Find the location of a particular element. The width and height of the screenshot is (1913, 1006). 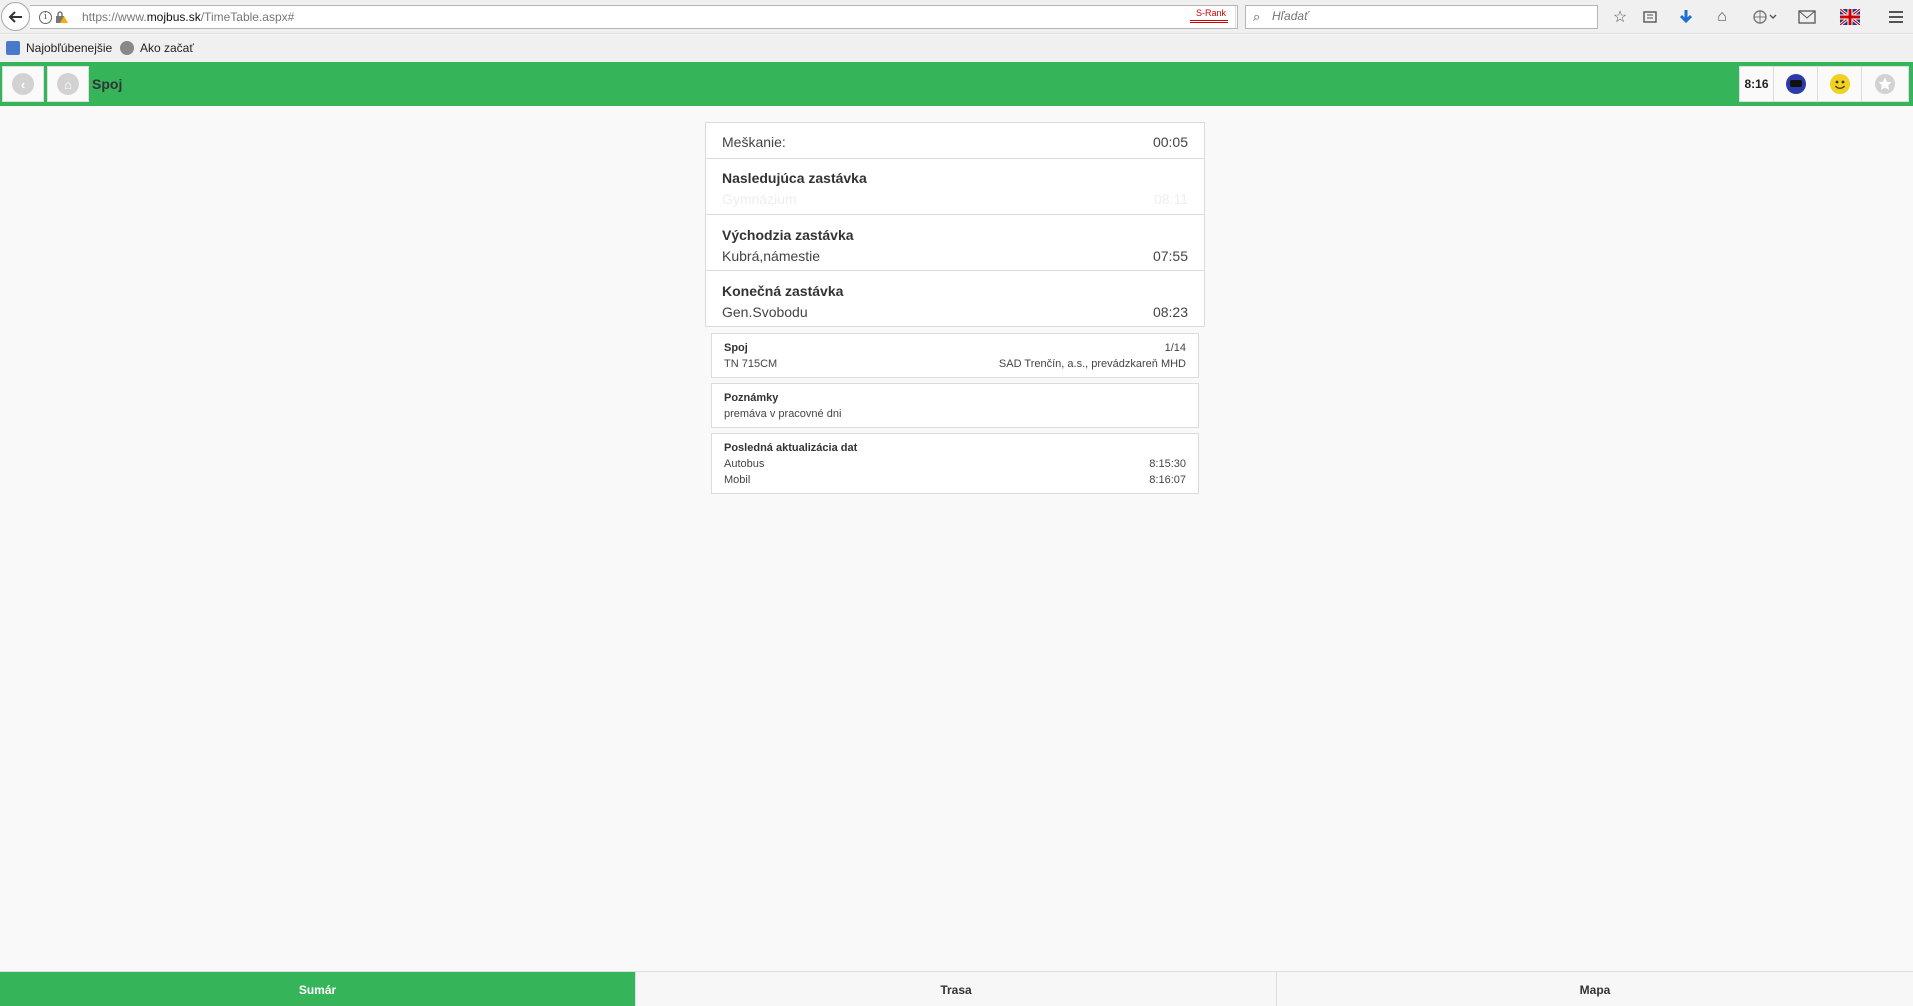

uk-flag-icon is located at coordinates (1850, 17).